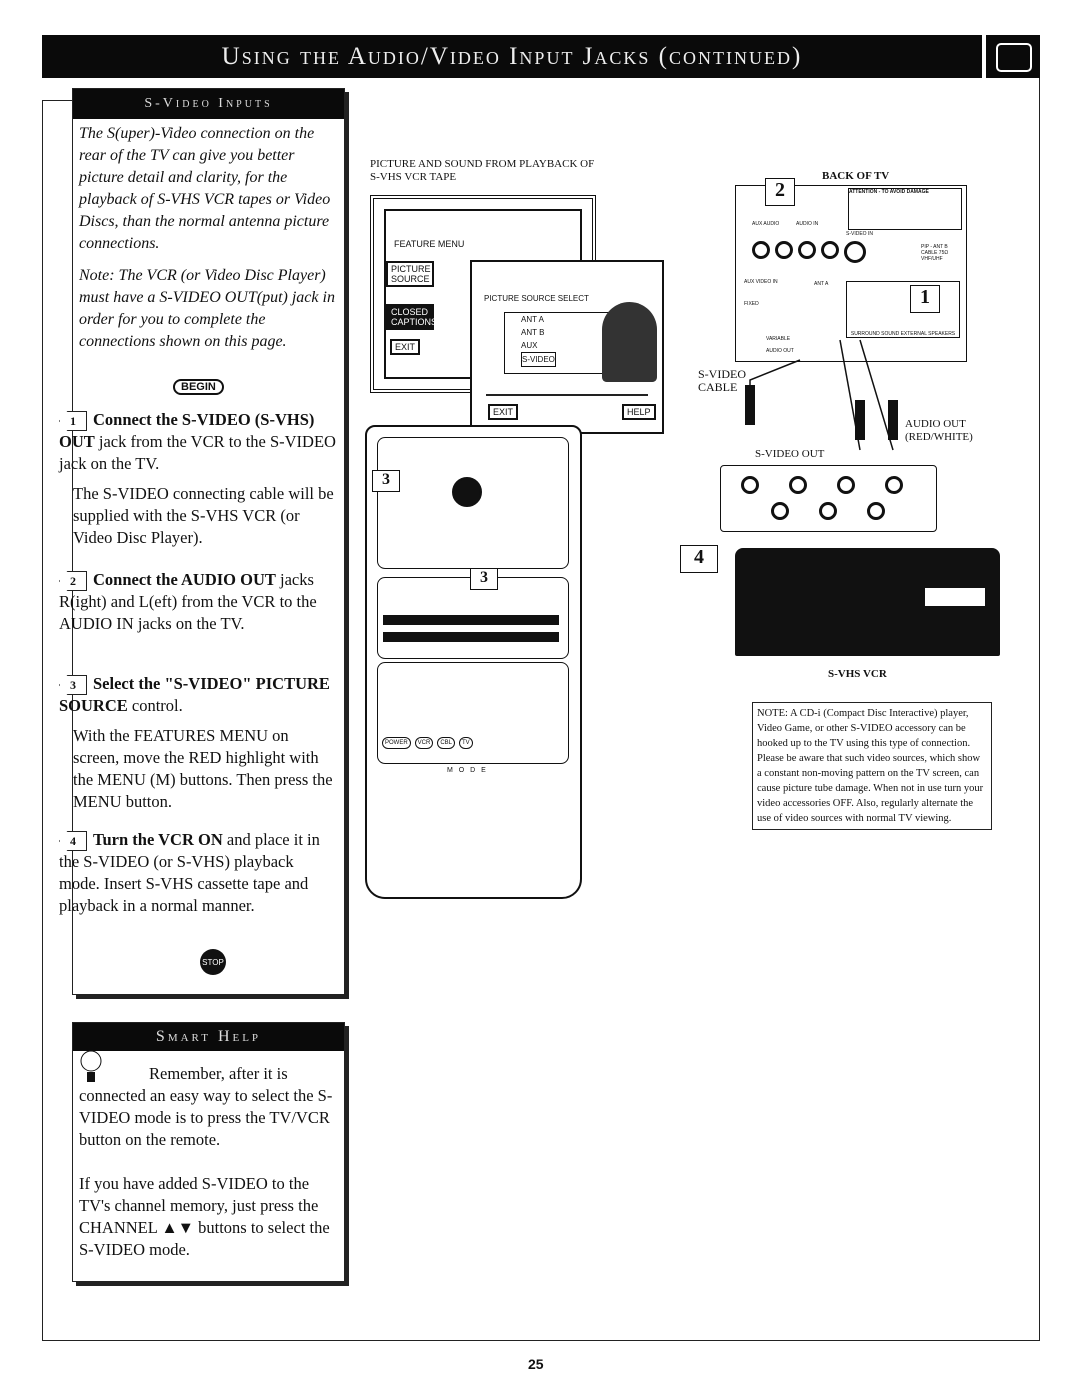  Describe the element at coordinates (905, 209) in the screenshot. I see `attention-label: ATTENTION - TO AVOID DAMAGE` at that location.